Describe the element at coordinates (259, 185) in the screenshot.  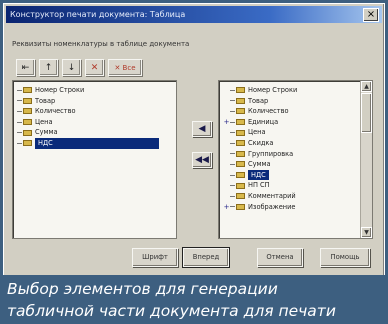
I see `item-label: НП СП` at that location.